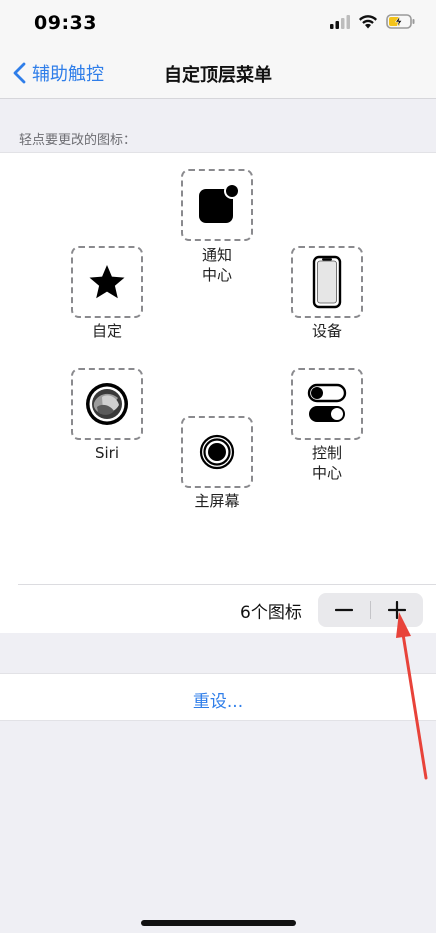 The height and width of the screenshot is (933, 436). I want to click on annotation-arrow, so click(412, 696).